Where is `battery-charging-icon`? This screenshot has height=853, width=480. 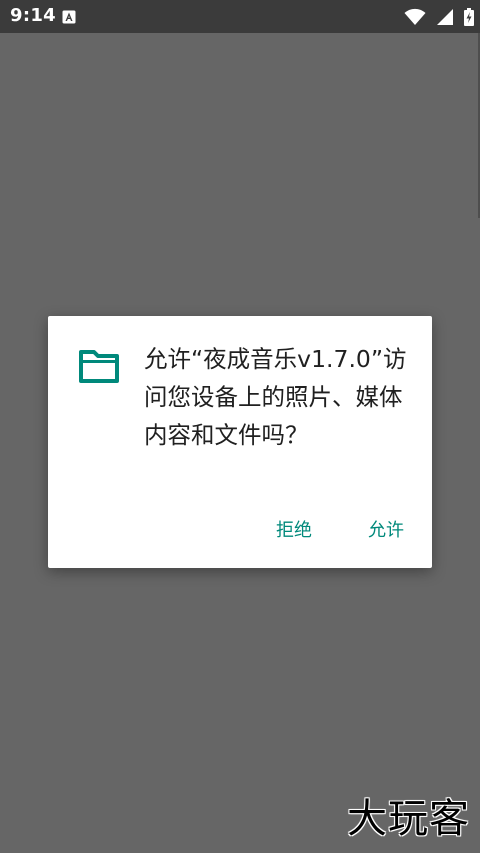 battery-charging-icon is located at coordinates (469, 17).